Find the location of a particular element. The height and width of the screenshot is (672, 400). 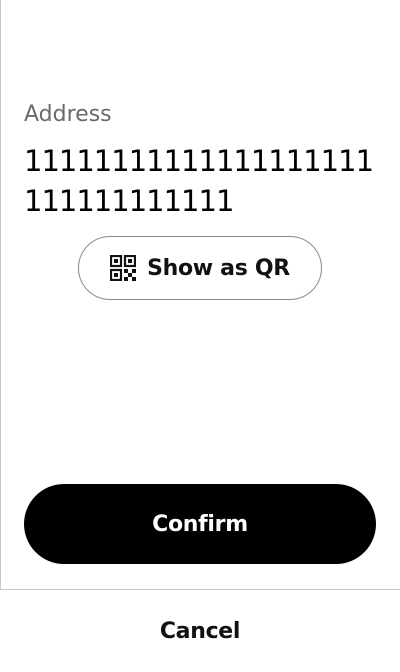

confirm-button: Confirm is located at coordinates (200, 524).